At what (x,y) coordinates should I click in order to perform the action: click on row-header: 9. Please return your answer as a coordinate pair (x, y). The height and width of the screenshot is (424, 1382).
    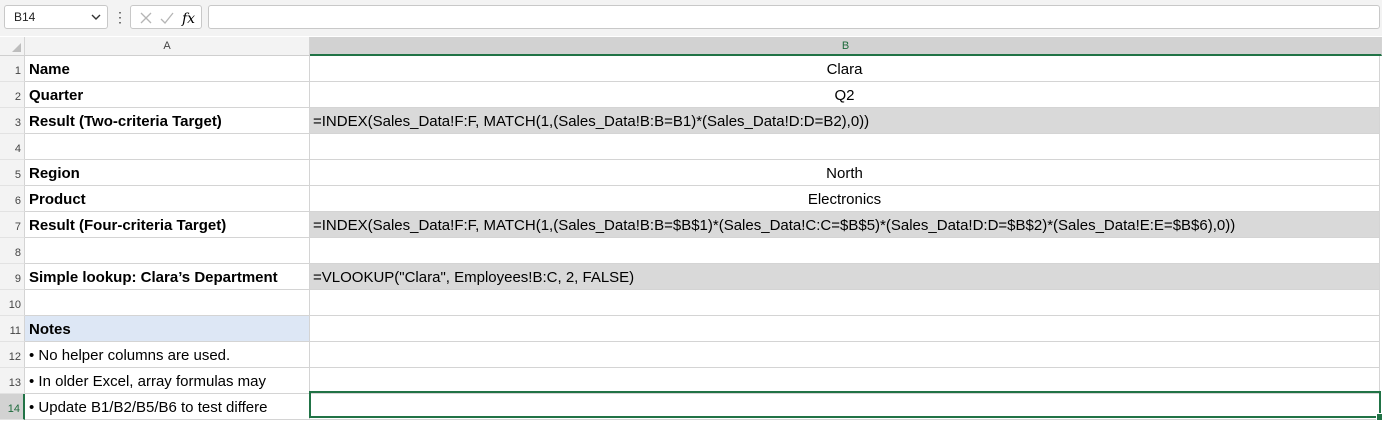
    Looking at the image, I should click on (12, 277).